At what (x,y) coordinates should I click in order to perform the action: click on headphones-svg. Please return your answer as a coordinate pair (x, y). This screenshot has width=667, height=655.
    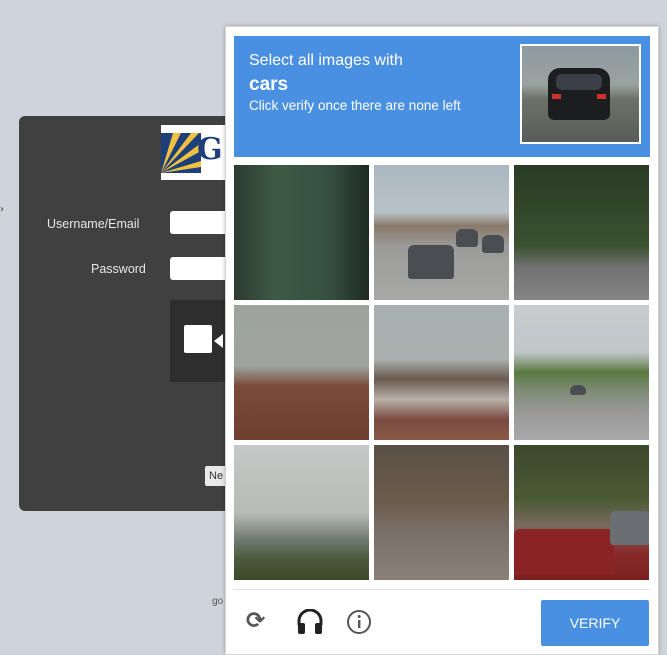
    Looking at the image, I should click on (310, 621).